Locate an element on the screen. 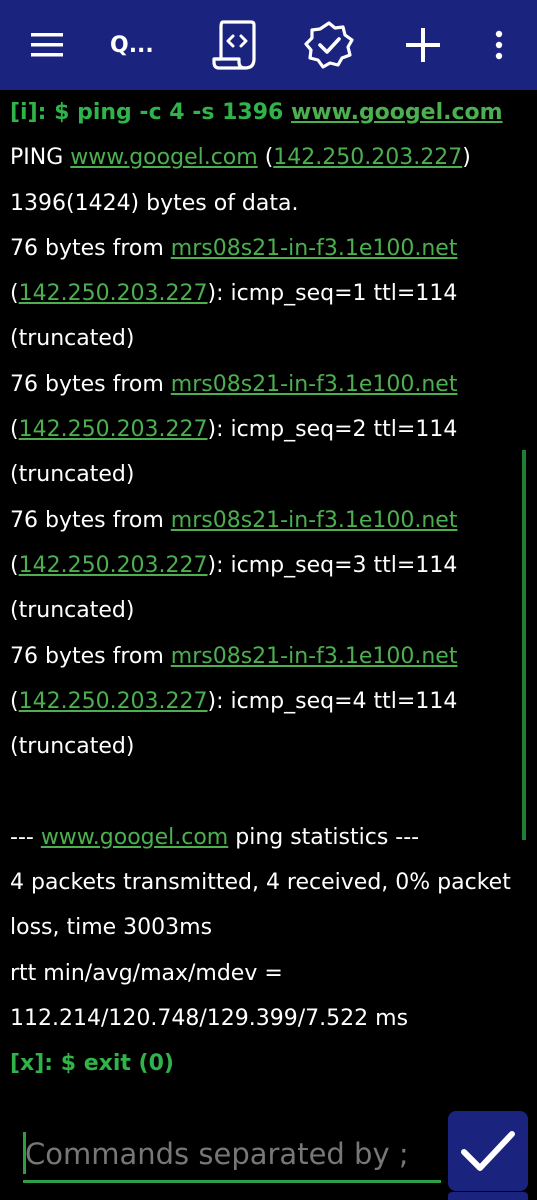  reply-detail-line: (142.250.203.227): icmp_seq=3 ttl=114 is located at coordinates (265, 565).